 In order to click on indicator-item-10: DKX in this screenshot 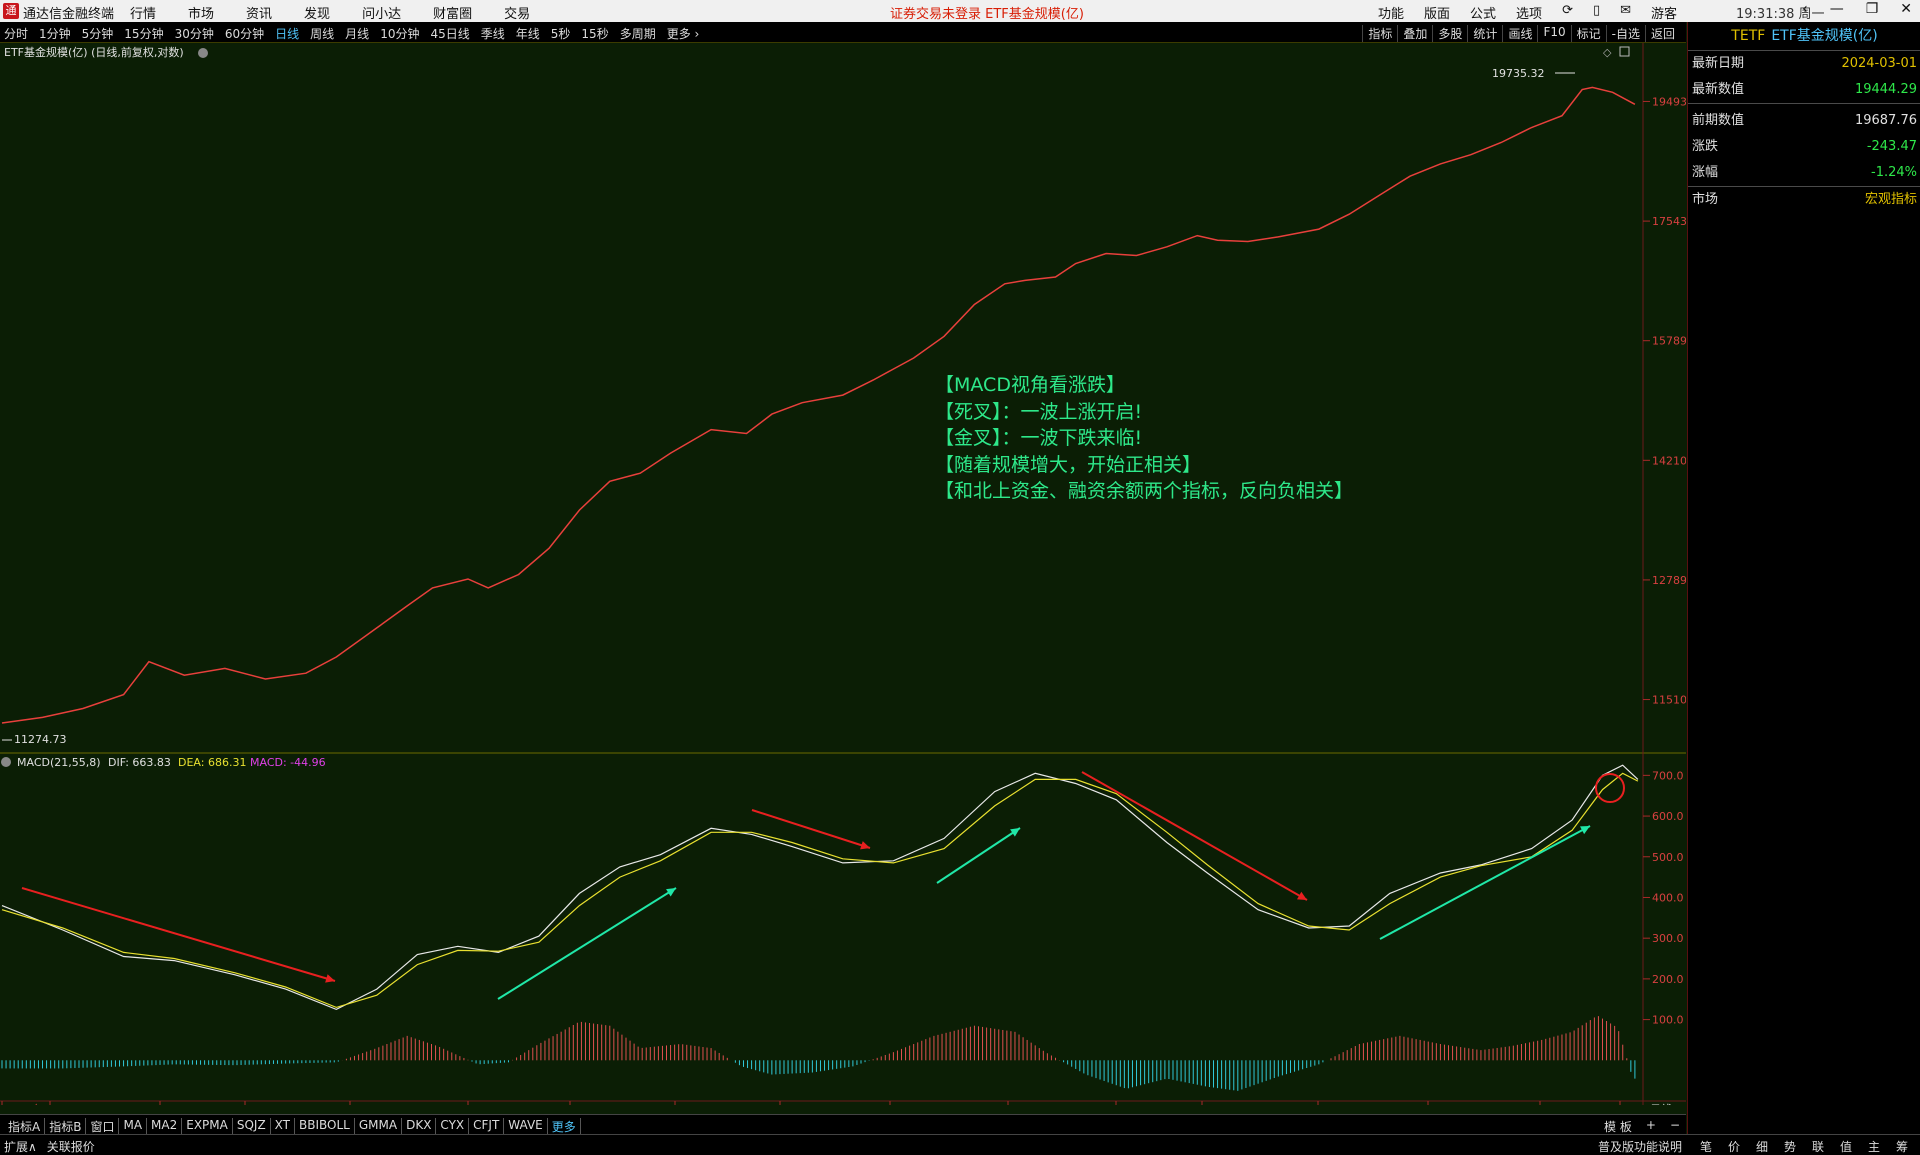, I will do `click(419, 1126)`.